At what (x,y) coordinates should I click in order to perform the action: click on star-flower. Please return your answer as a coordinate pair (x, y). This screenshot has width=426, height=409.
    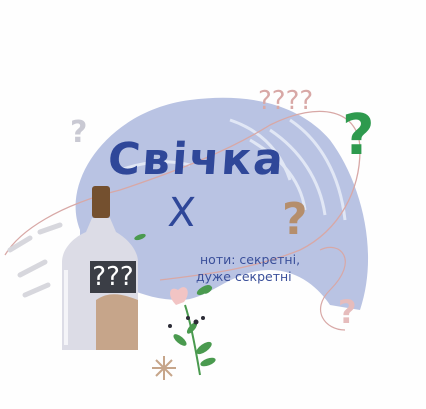
    Looking at the image, I should click on (164, 368).